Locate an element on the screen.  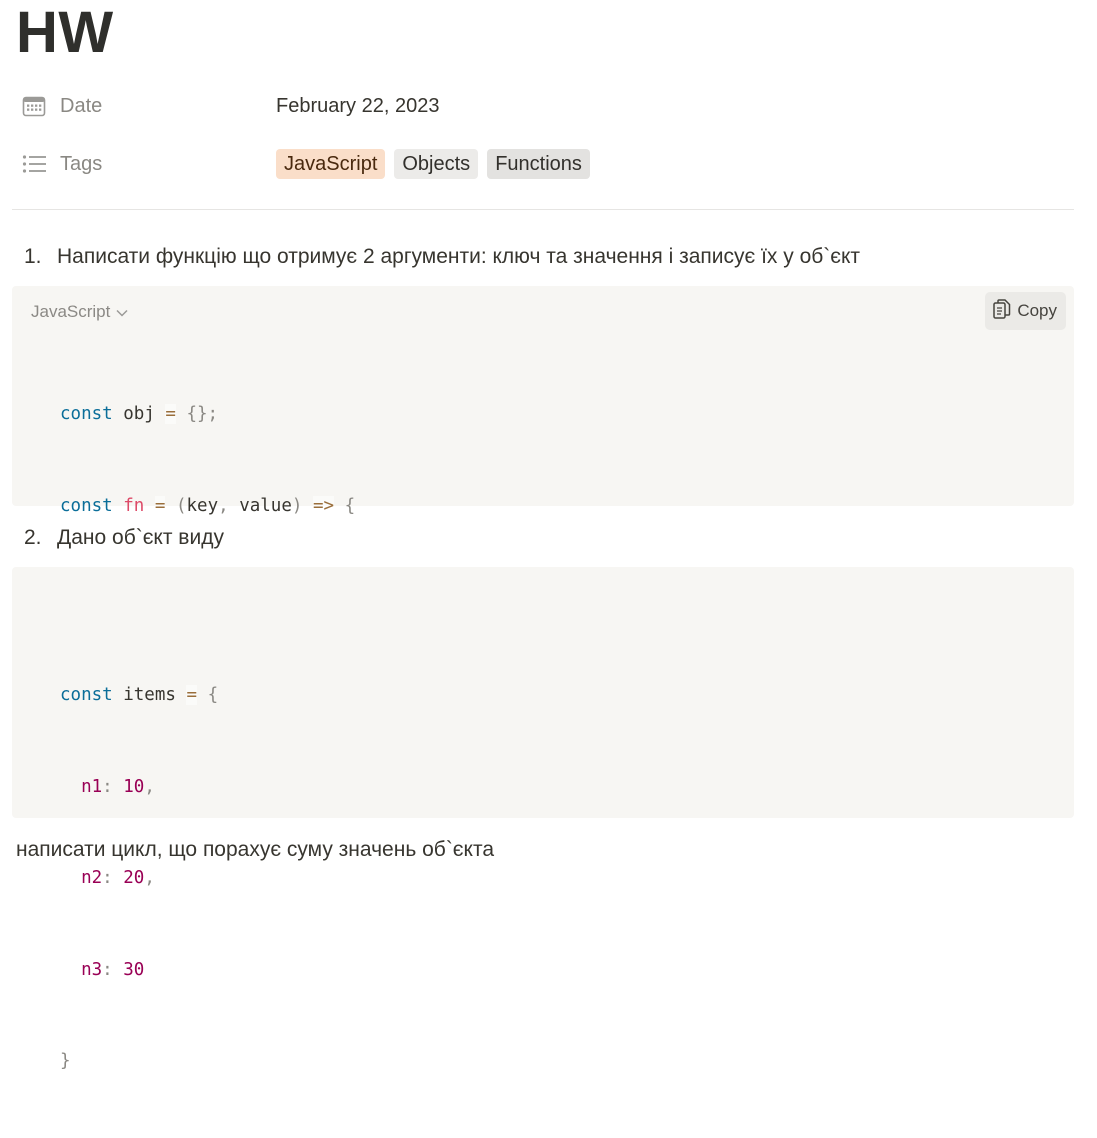
copy-button: Copy is located at coordinates (1025, 311).